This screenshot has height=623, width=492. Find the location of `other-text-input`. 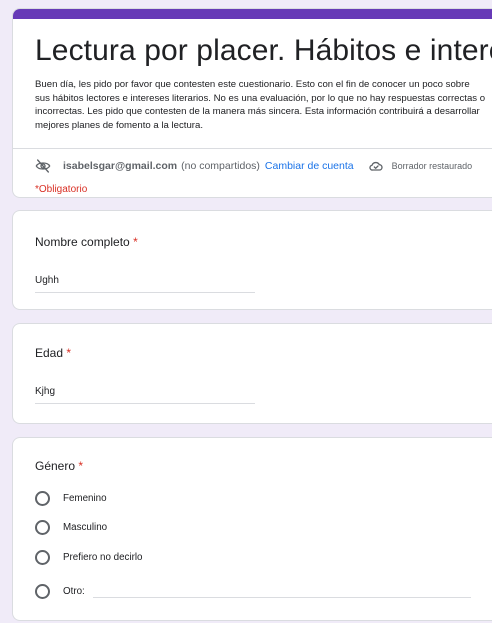

other-text-input is located at coordinates (282, 597).